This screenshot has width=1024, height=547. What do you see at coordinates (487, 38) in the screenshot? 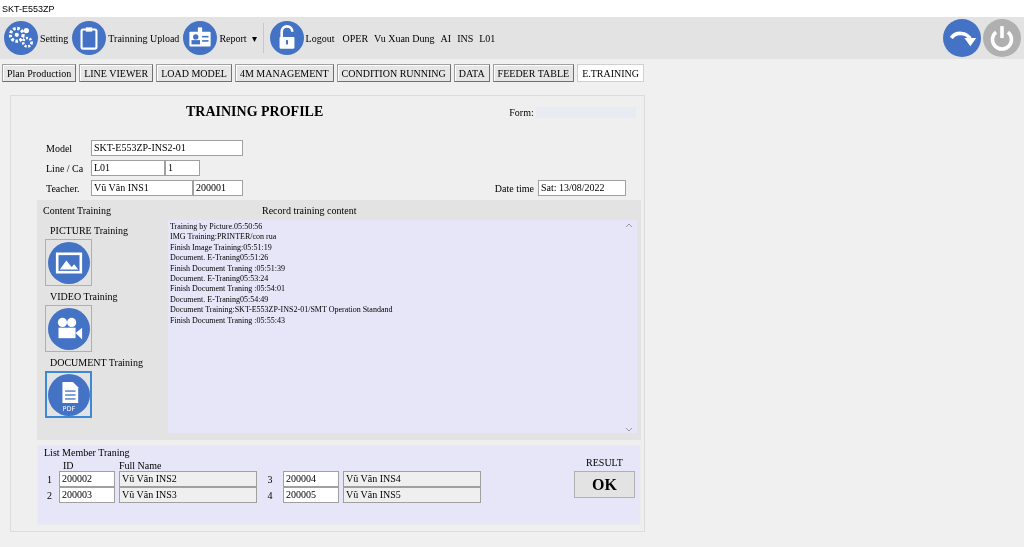
I see `user-info: L01` at bounding box center [487, 38].